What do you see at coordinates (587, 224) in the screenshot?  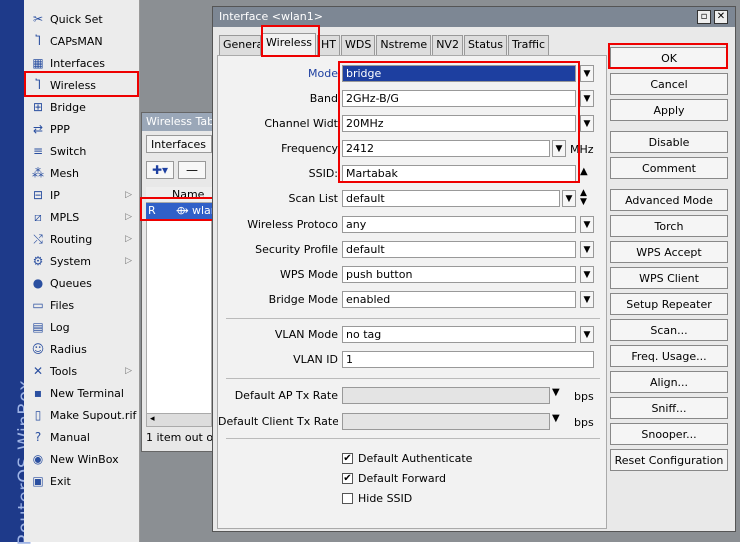 I see `wireless-protocol-dropdown-icon: ▼` at bounding box center [587, 224].